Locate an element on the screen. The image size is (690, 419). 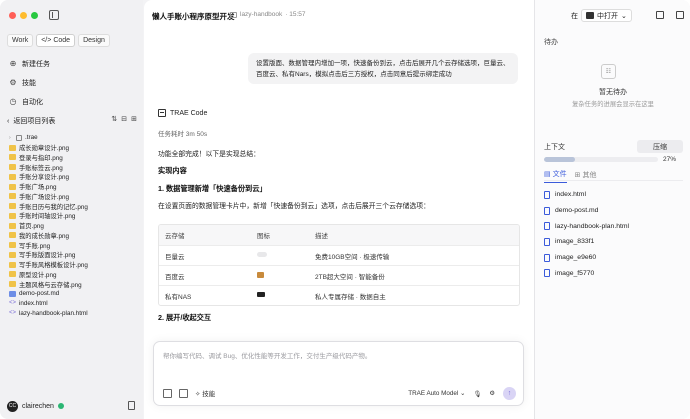
sidebar-toggle-icon is located at coordinates (54, 15).